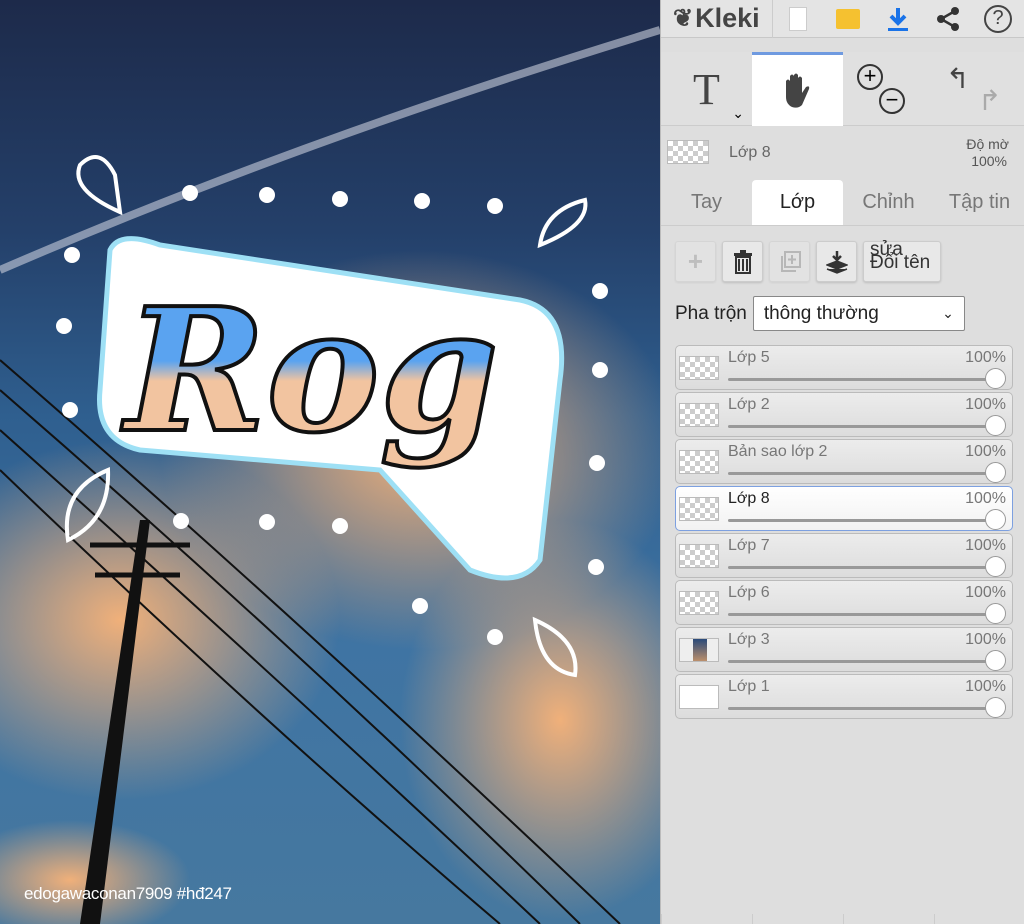 The width and height of the screenshot is (1024, 924). I want to click on layer-name: Lớp 8, so click(749, 498).